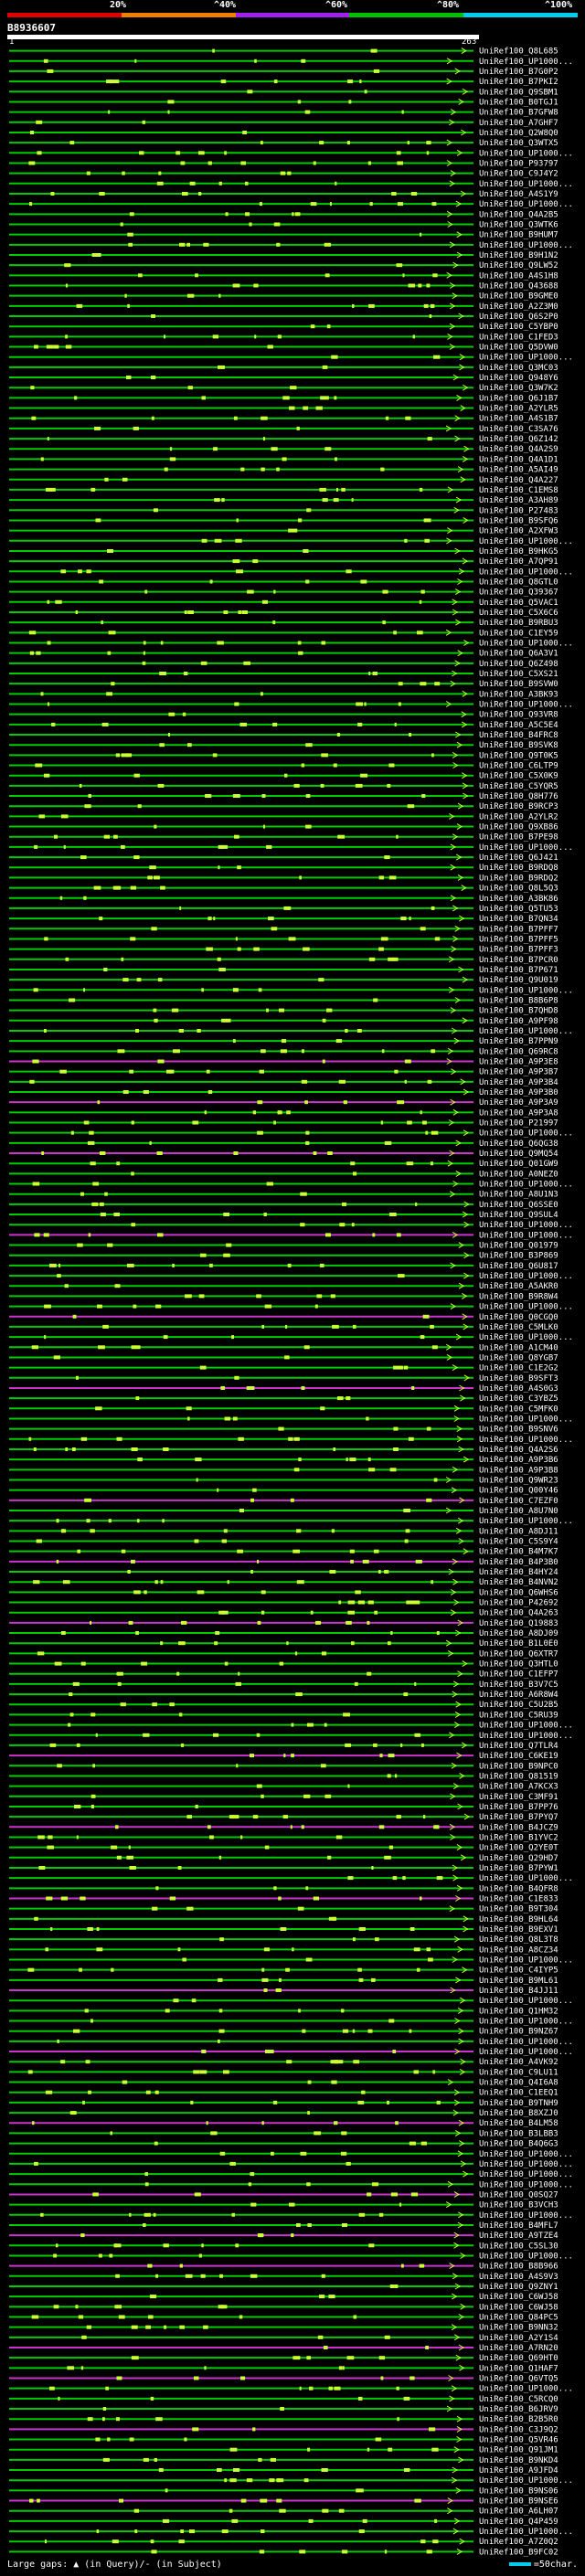 The height and width of the screenshot is (2576, 585). What do you see at coordinates (518, 531) in the screenshot?
I see `hit-label: UniRef100_A2XFW3` at bounding box center [518, 531].